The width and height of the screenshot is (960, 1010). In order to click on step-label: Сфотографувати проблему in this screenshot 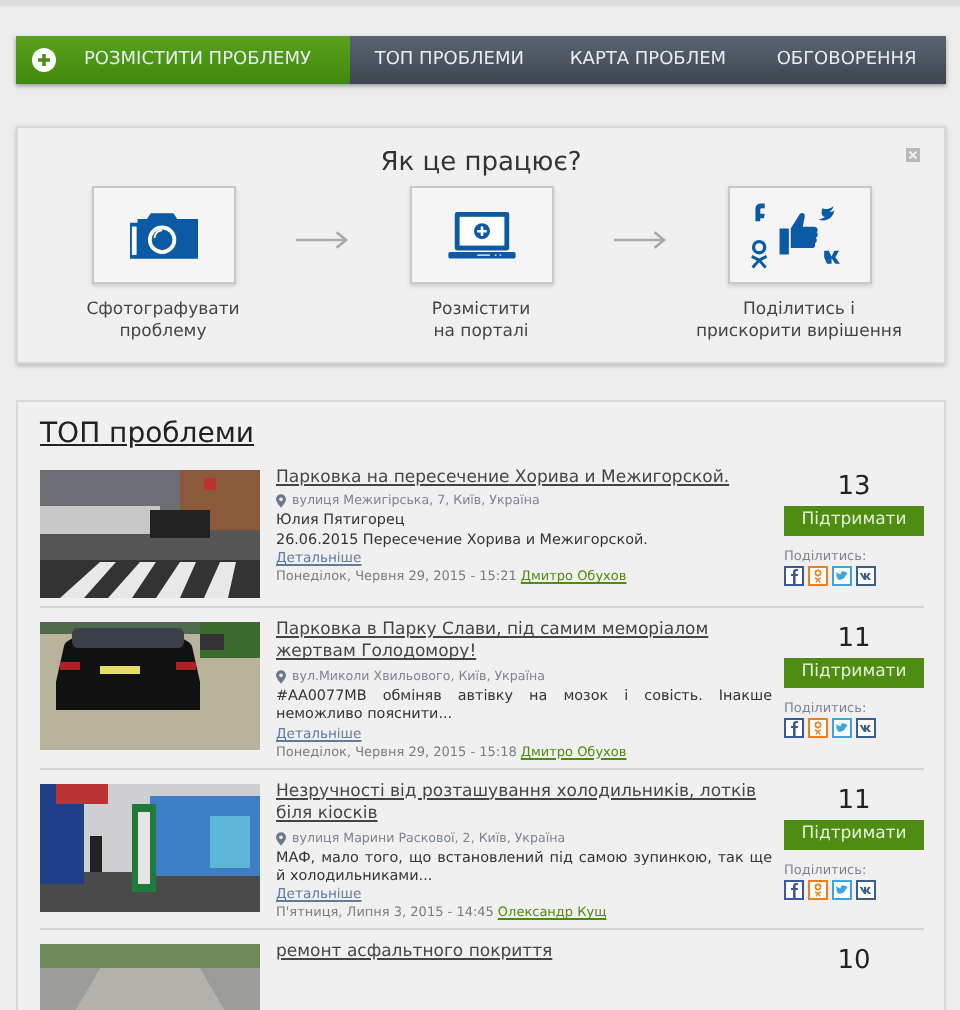, I will do `click(163, 323)`.